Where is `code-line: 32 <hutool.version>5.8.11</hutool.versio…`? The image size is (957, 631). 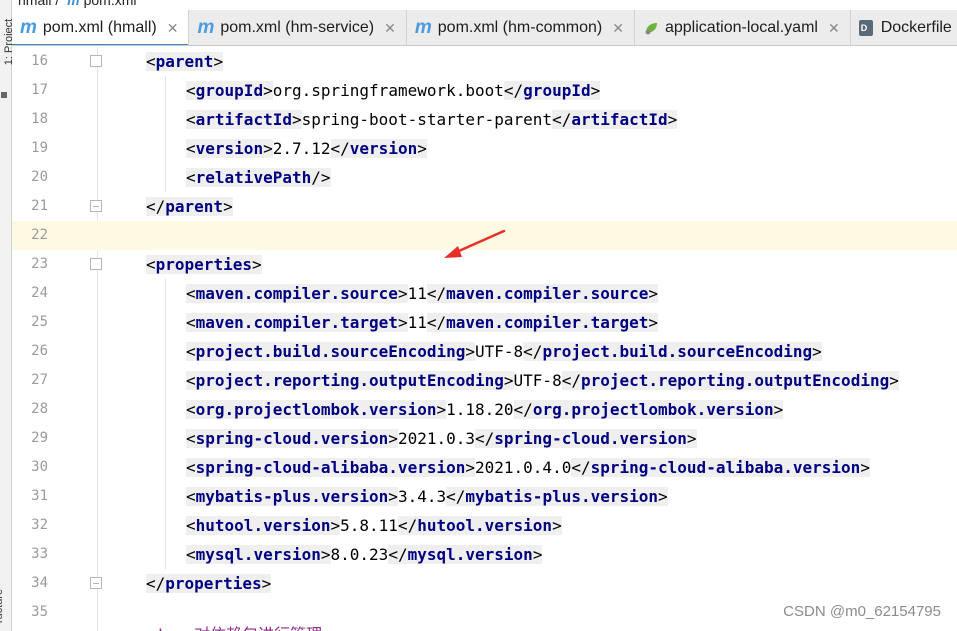 code-line: 32 <hutool.version>5.8.11</hutool.versio… is located at coordinates (484, 525).